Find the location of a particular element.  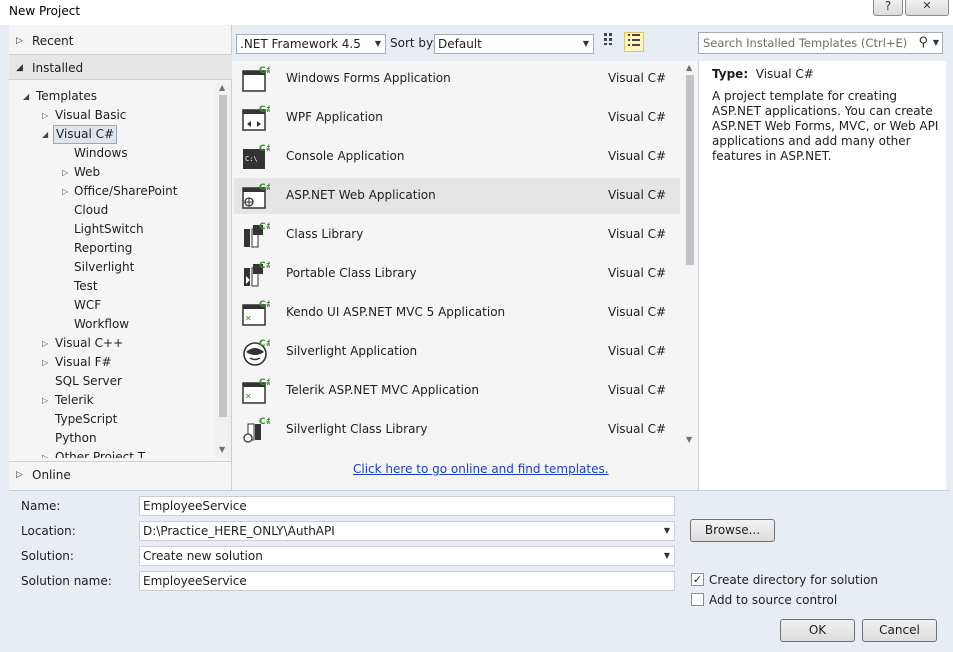

framework-dropdown: .NET Framework 4.5 ▼ is located at coordinates (311, 44).